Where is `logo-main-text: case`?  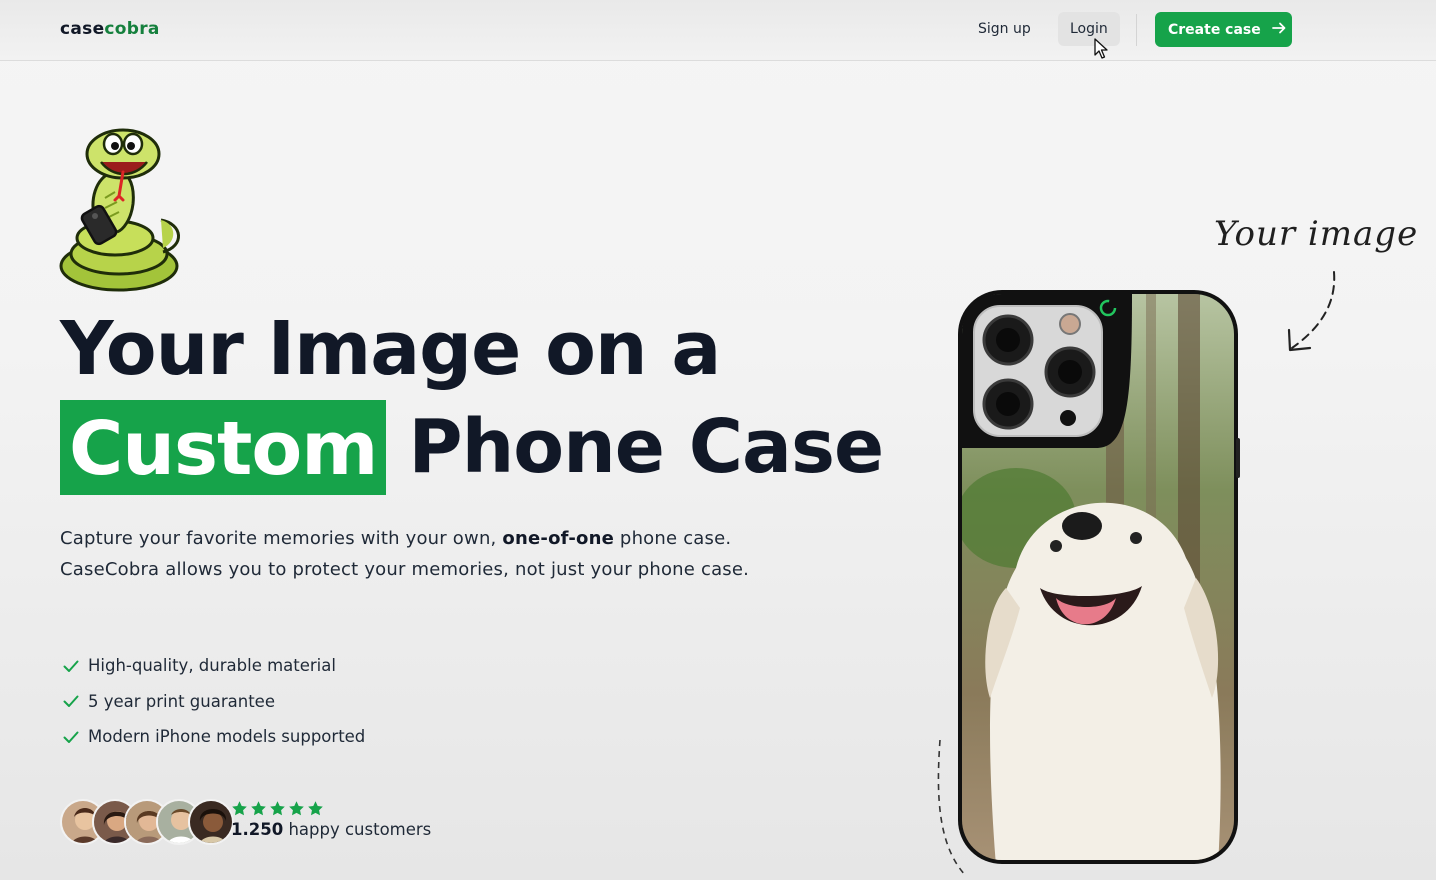
logo-main-text: case is located at coordinates (82, 29).